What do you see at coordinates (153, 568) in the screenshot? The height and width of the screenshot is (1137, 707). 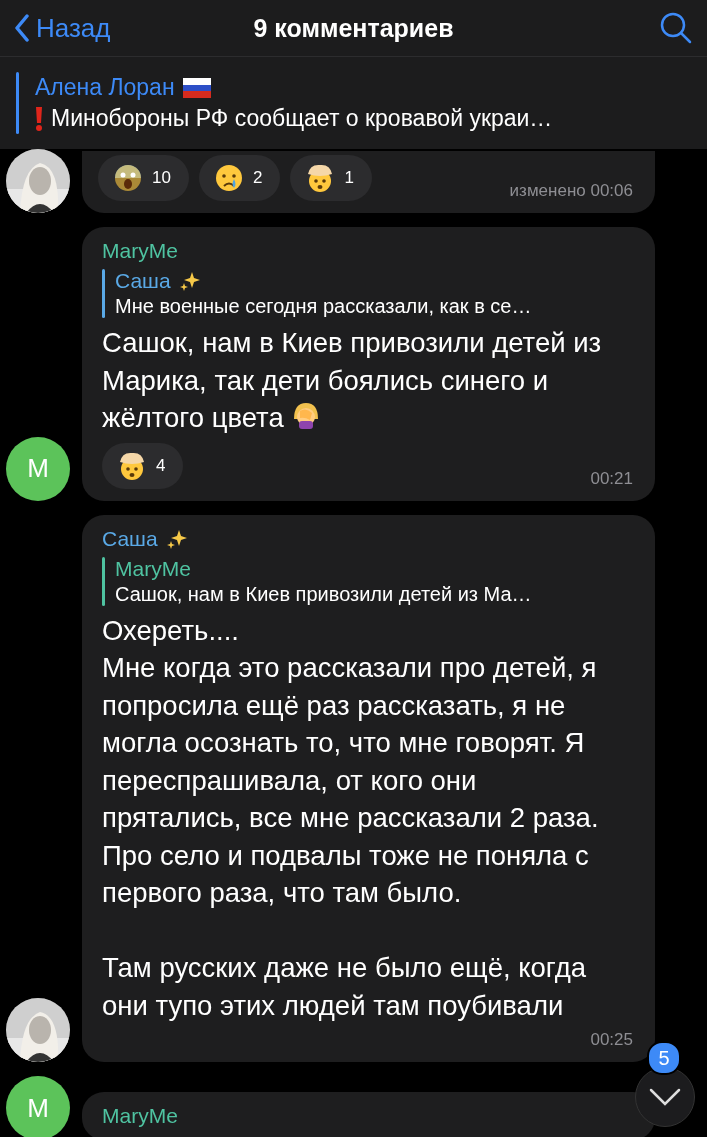 I see `reply-author: MaryMe` at bounding box center [153, 568].